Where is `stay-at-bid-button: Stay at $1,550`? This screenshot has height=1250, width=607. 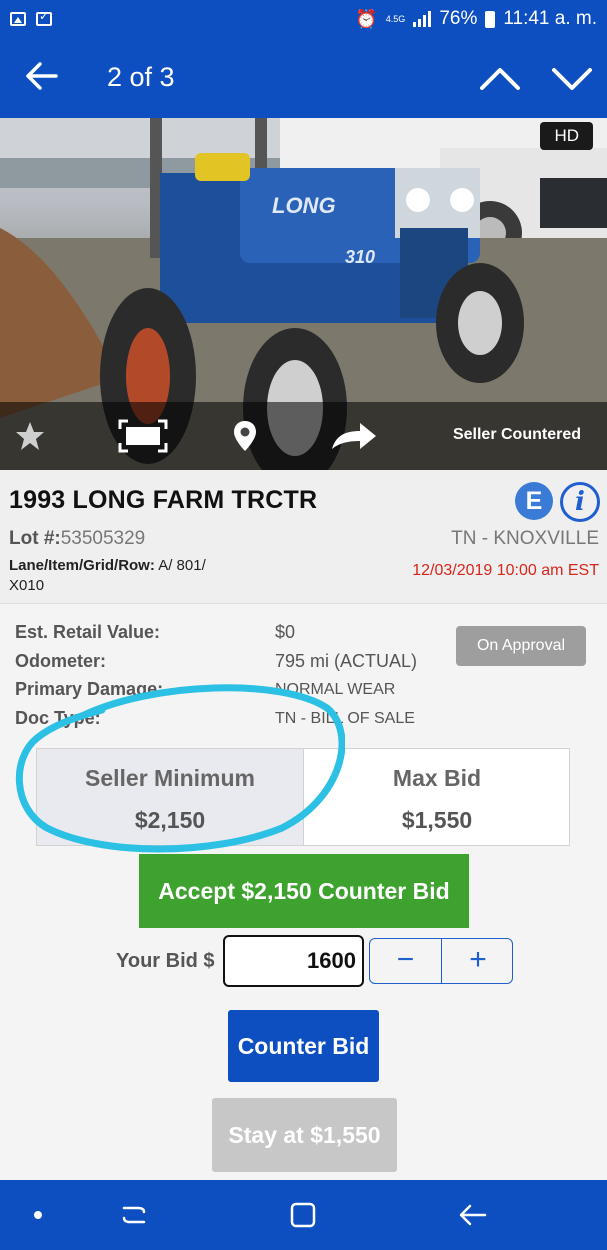
stay-at-bid-button: Stay at $1,550 is located at coordinates (304, 1135).